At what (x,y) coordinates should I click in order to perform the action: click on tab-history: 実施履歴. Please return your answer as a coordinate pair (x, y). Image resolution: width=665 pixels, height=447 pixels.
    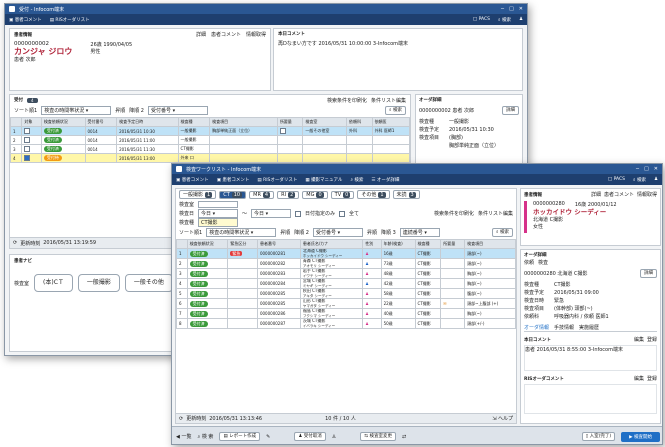
    Looking at the image, I should click on (589, 327).